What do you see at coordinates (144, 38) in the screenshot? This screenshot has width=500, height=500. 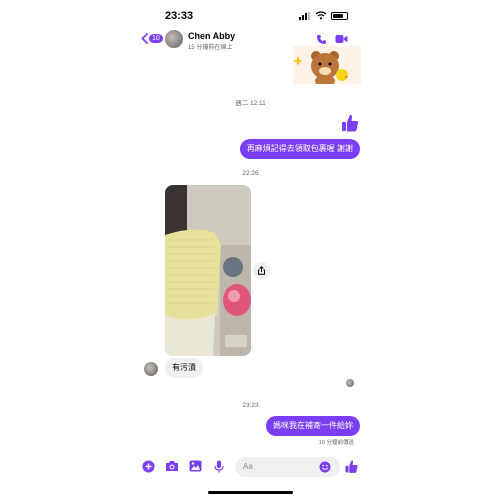 I see `back-chevron-icon` at bounding box center [144, 38].